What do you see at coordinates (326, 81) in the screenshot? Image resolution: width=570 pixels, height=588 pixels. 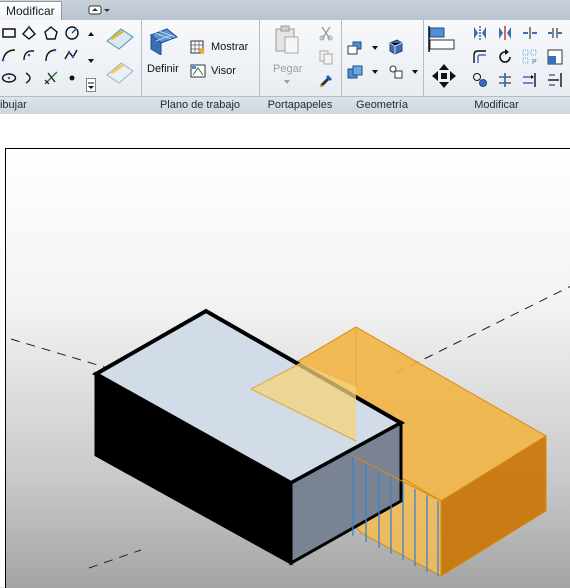 I see `match-properties-icon` at bounding box center [326, 81].